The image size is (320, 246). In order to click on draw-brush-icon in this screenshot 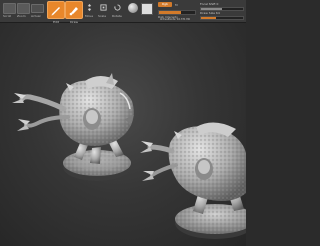, I will do `click(73, 11)`.